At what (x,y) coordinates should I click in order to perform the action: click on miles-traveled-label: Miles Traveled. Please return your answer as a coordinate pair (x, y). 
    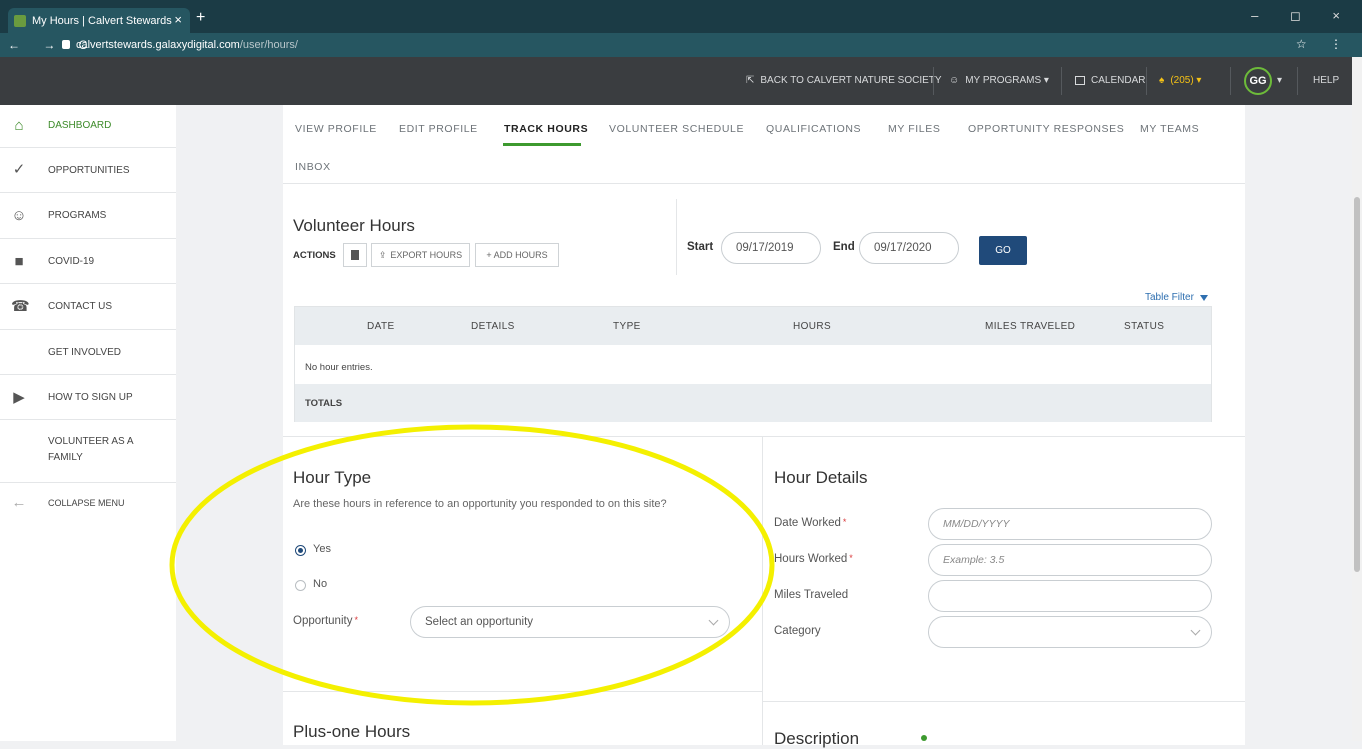
    Looking at the image, I should click on (811, 595).